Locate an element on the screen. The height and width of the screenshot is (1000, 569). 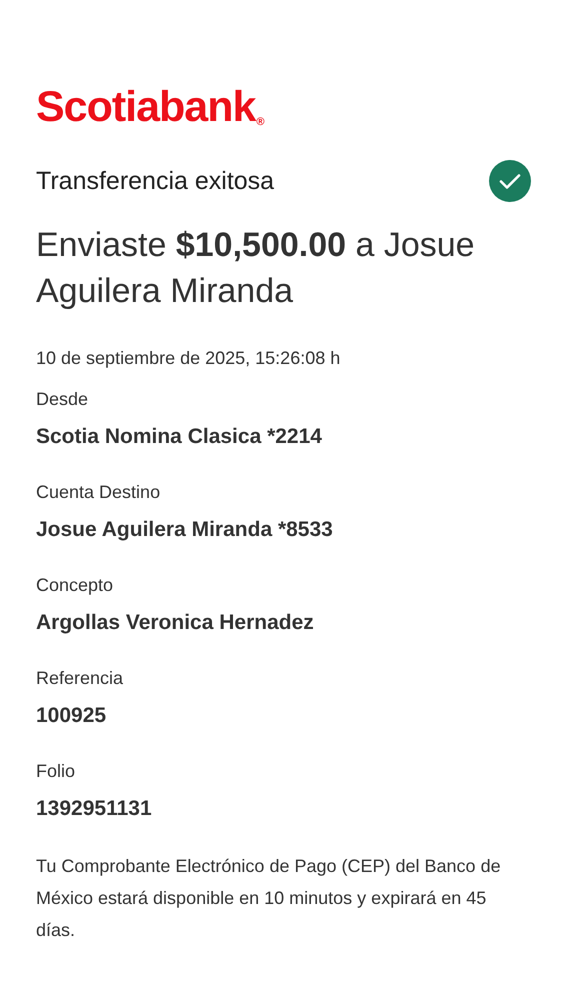
registered-mark: ® is located at coordinates (260, 122).